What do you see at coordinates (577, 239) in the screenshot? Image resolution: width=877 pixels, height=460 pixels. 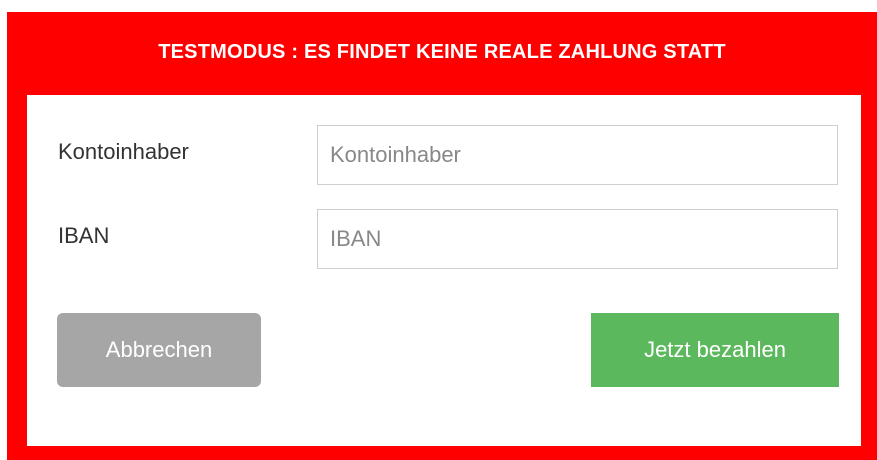 I see `iban-input` at bounding box center [577, 239].